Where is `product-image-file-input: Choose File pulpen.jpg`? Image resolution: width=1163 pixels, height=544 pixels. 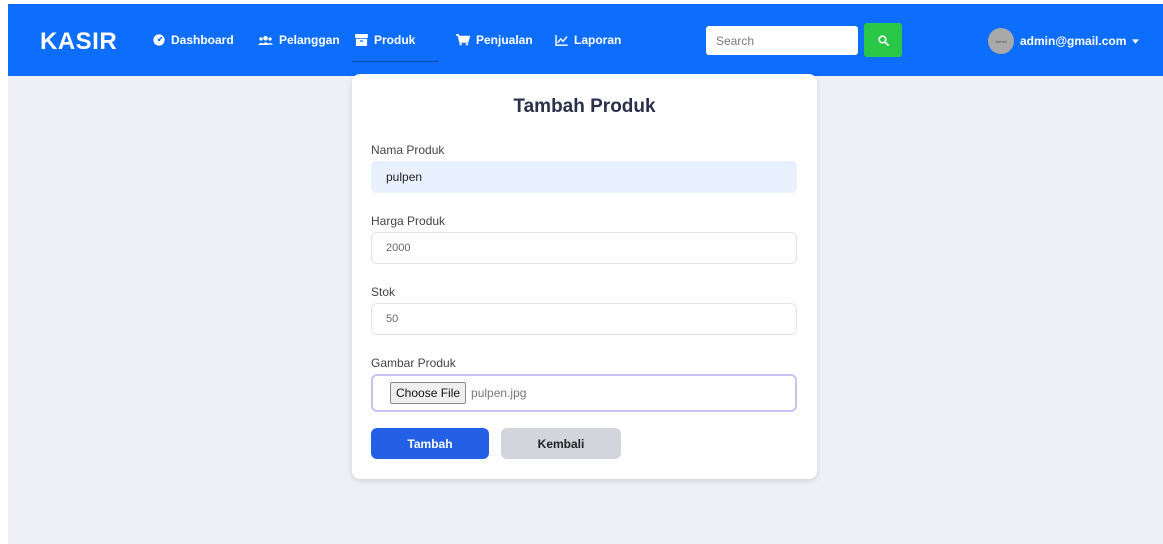 product-image-file-input: Choose File pulpen.jpg is located at coordinates (584, 393).